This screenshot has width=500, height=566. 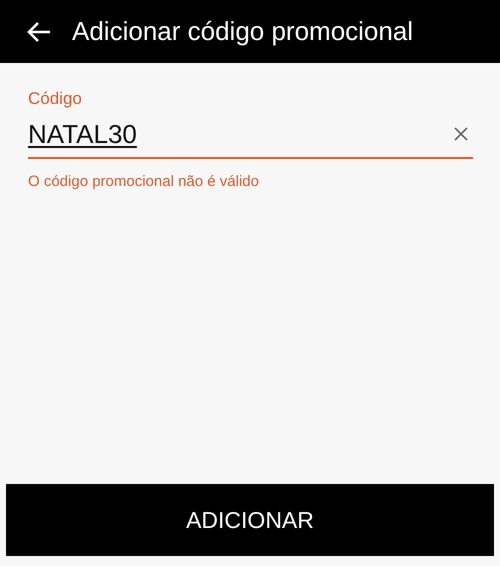 I want to click on error-message: O código promocional não é válido, so click(x=144, y=181).